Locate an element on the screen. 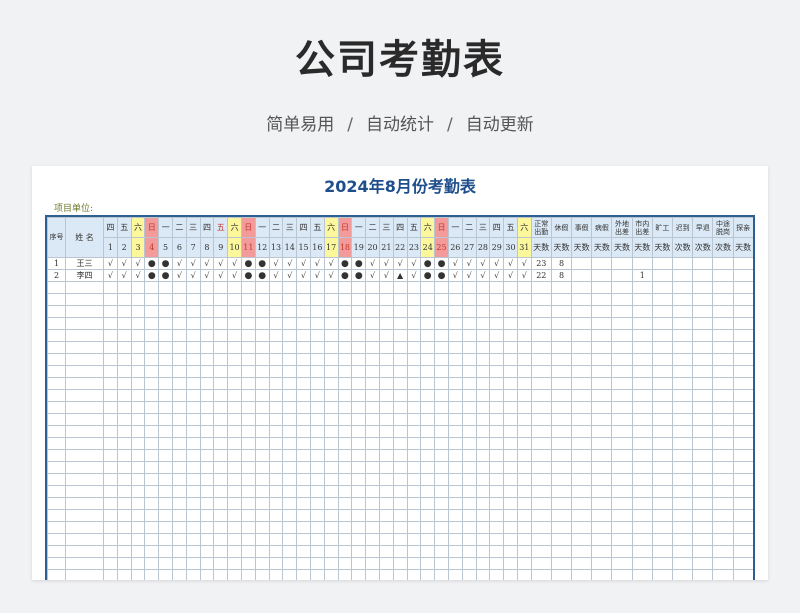 This screenshot has width=800, height=613. table-row: 1 王三 √ √ √ ● ● √ √ √ √ √ ● ● √ √ √ √ √ ● ● √ √ √ √ ● ● √ √ √ √ √ √ 23 8 is located at coordinates (400, 263).